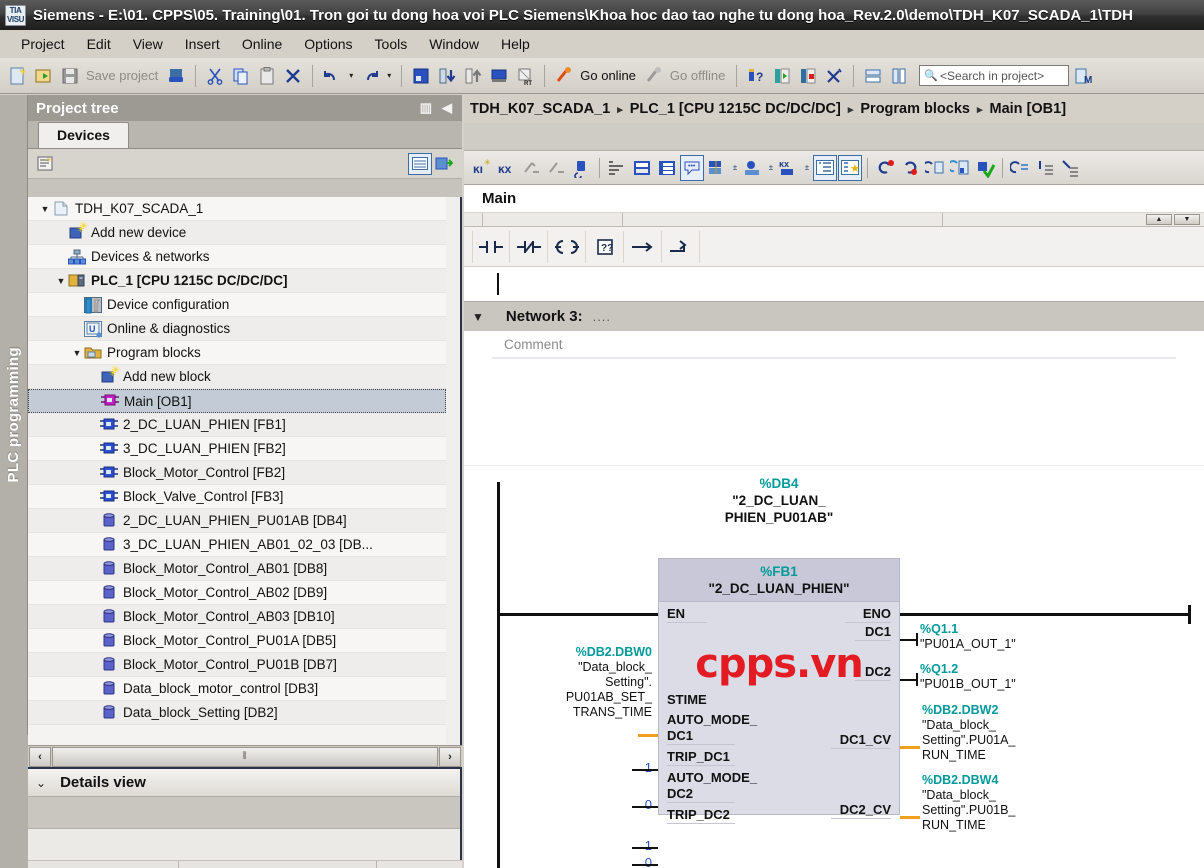 This screenshot has height=868, width=1204. Describe the element at coordinates (1187, 219) in the screenshot. I see `interface-down-button: ▼` at that location.